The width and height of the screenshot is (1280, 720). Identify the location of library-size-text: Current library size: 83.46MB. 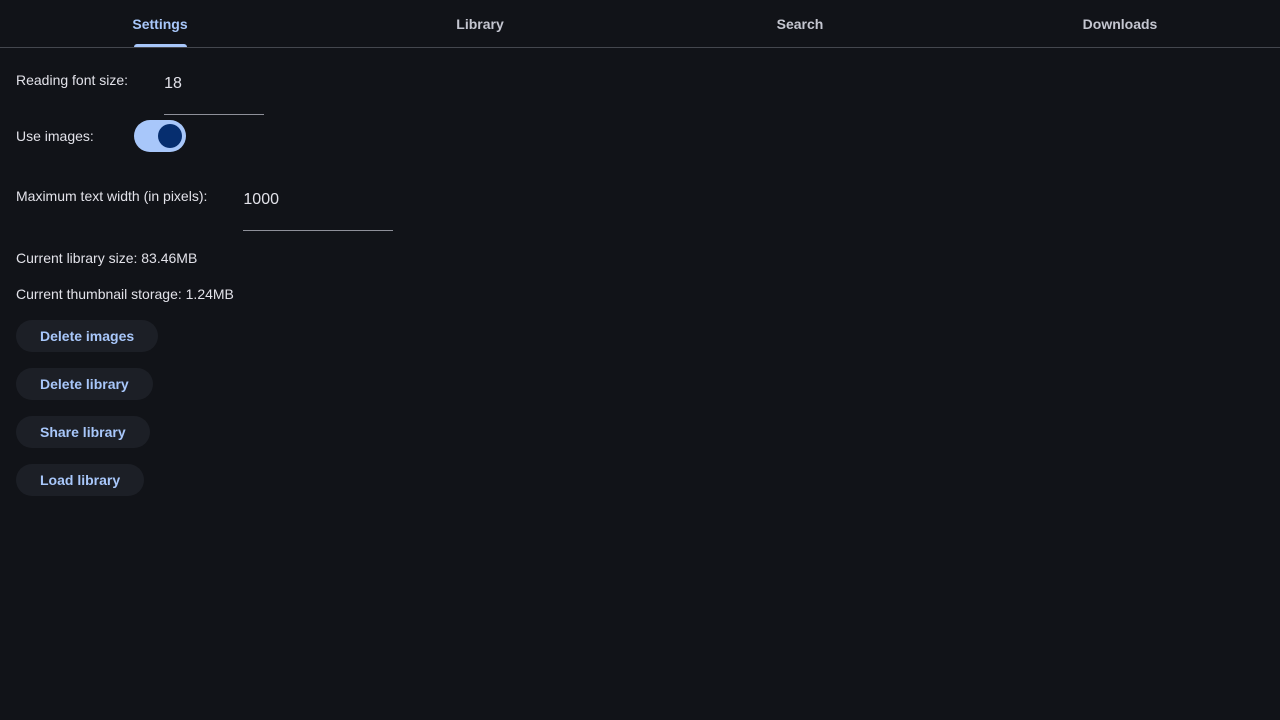
(107, 258).